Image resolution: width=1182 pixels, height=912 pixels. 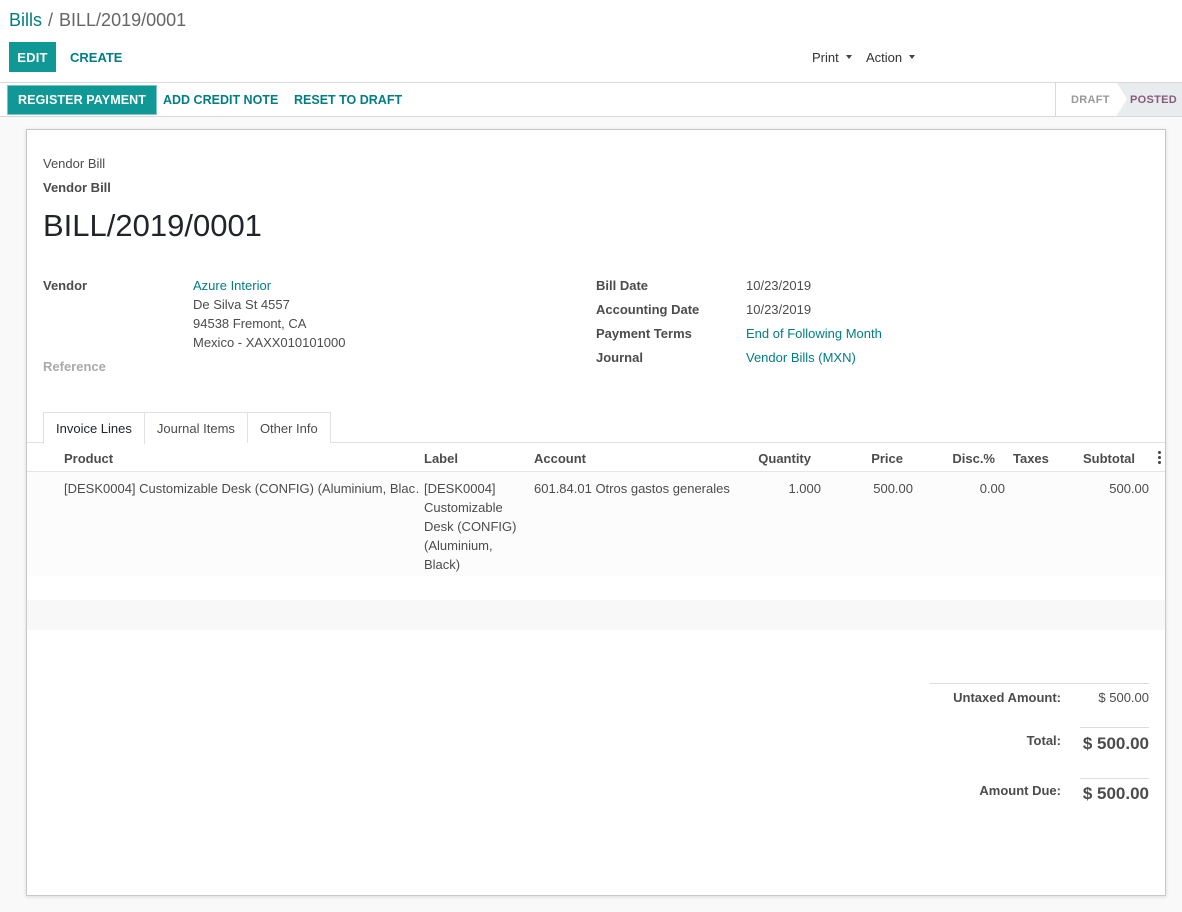 I want to click on cell-disc: 0.00, so click(x=966, y=488).